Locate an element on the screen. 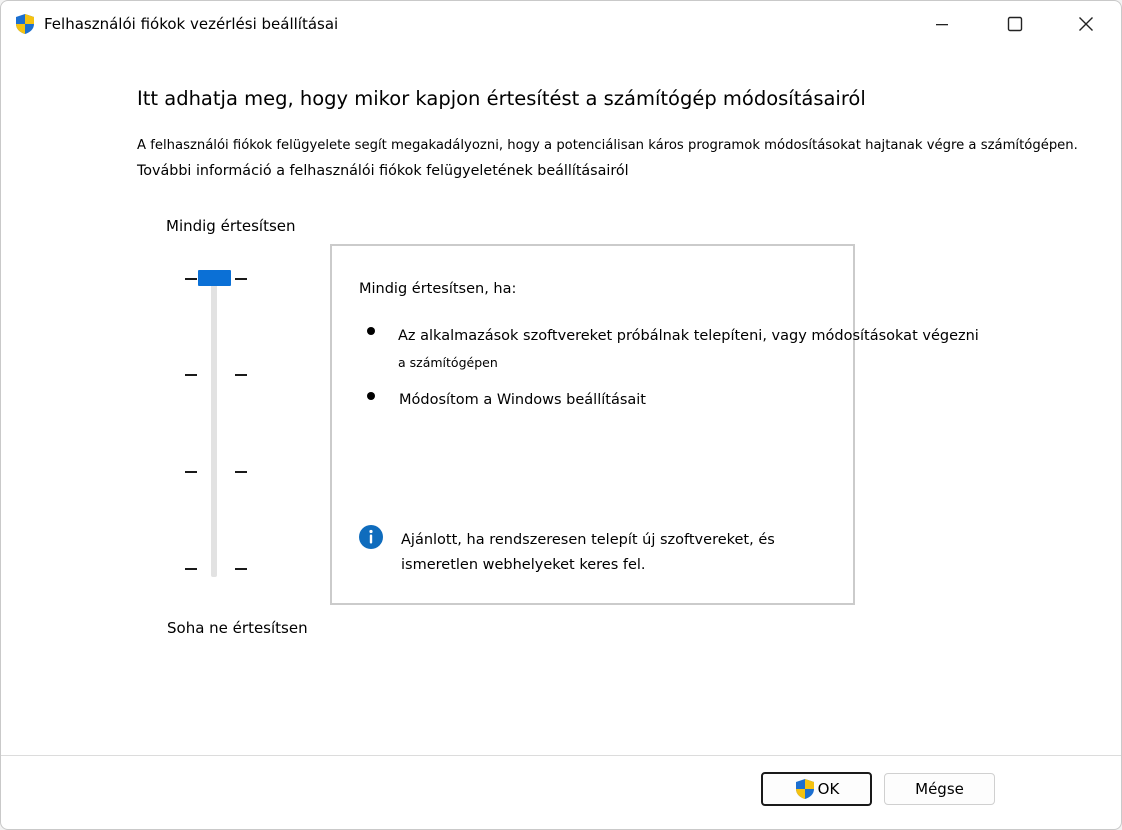 The height and width of the screenshot is (830, 1122). close-button is located at coordinates (1086, 24).